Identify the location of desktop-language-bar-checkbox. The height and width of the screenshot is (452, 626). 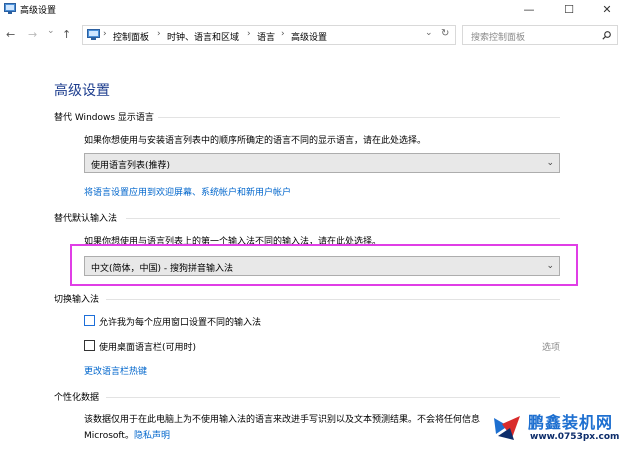
(89, 345).